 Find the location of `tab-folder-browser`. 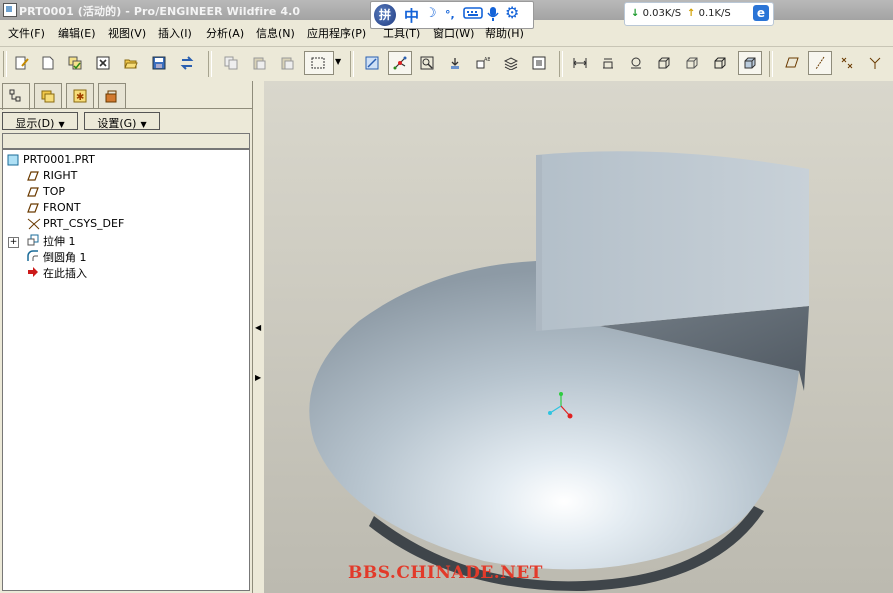

tab-folder-browser is located at coordinates (48, 95).